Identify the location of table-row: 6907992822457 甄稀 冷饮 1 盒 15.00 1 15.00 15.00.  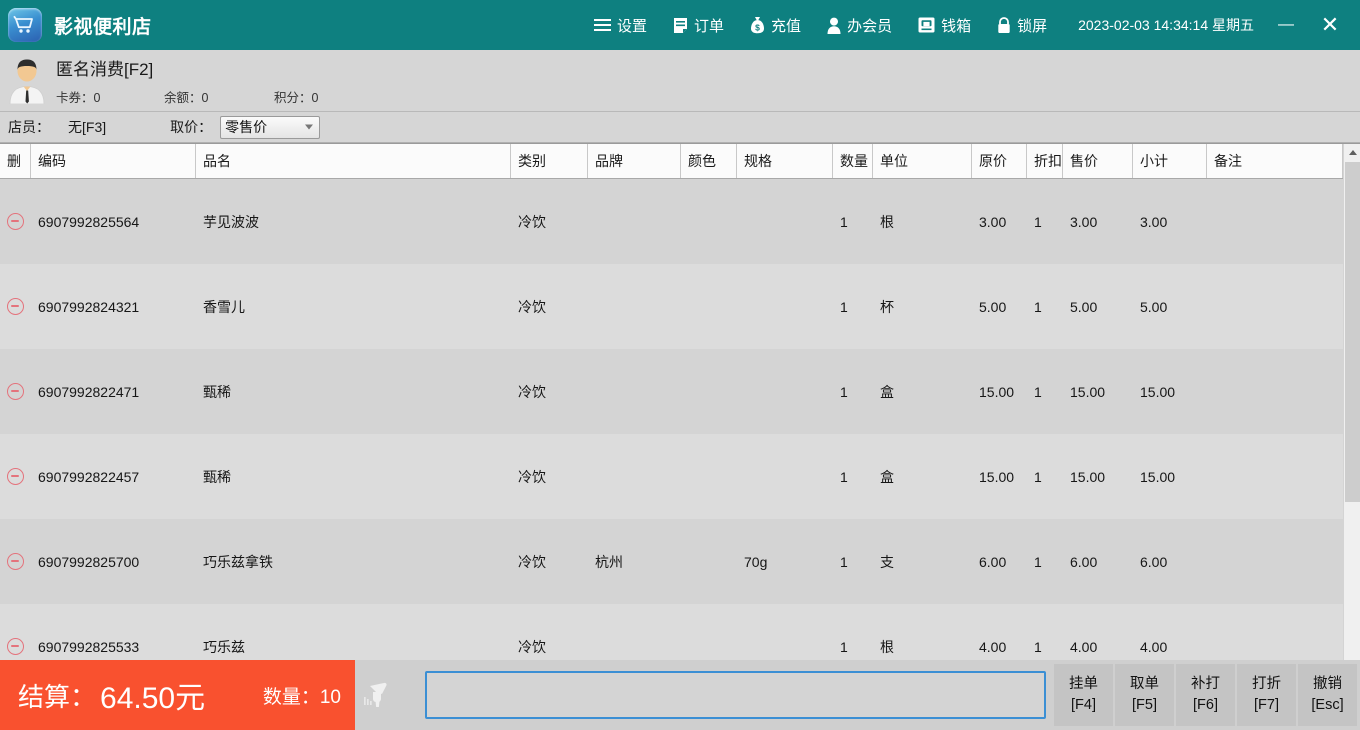
(671, 476).